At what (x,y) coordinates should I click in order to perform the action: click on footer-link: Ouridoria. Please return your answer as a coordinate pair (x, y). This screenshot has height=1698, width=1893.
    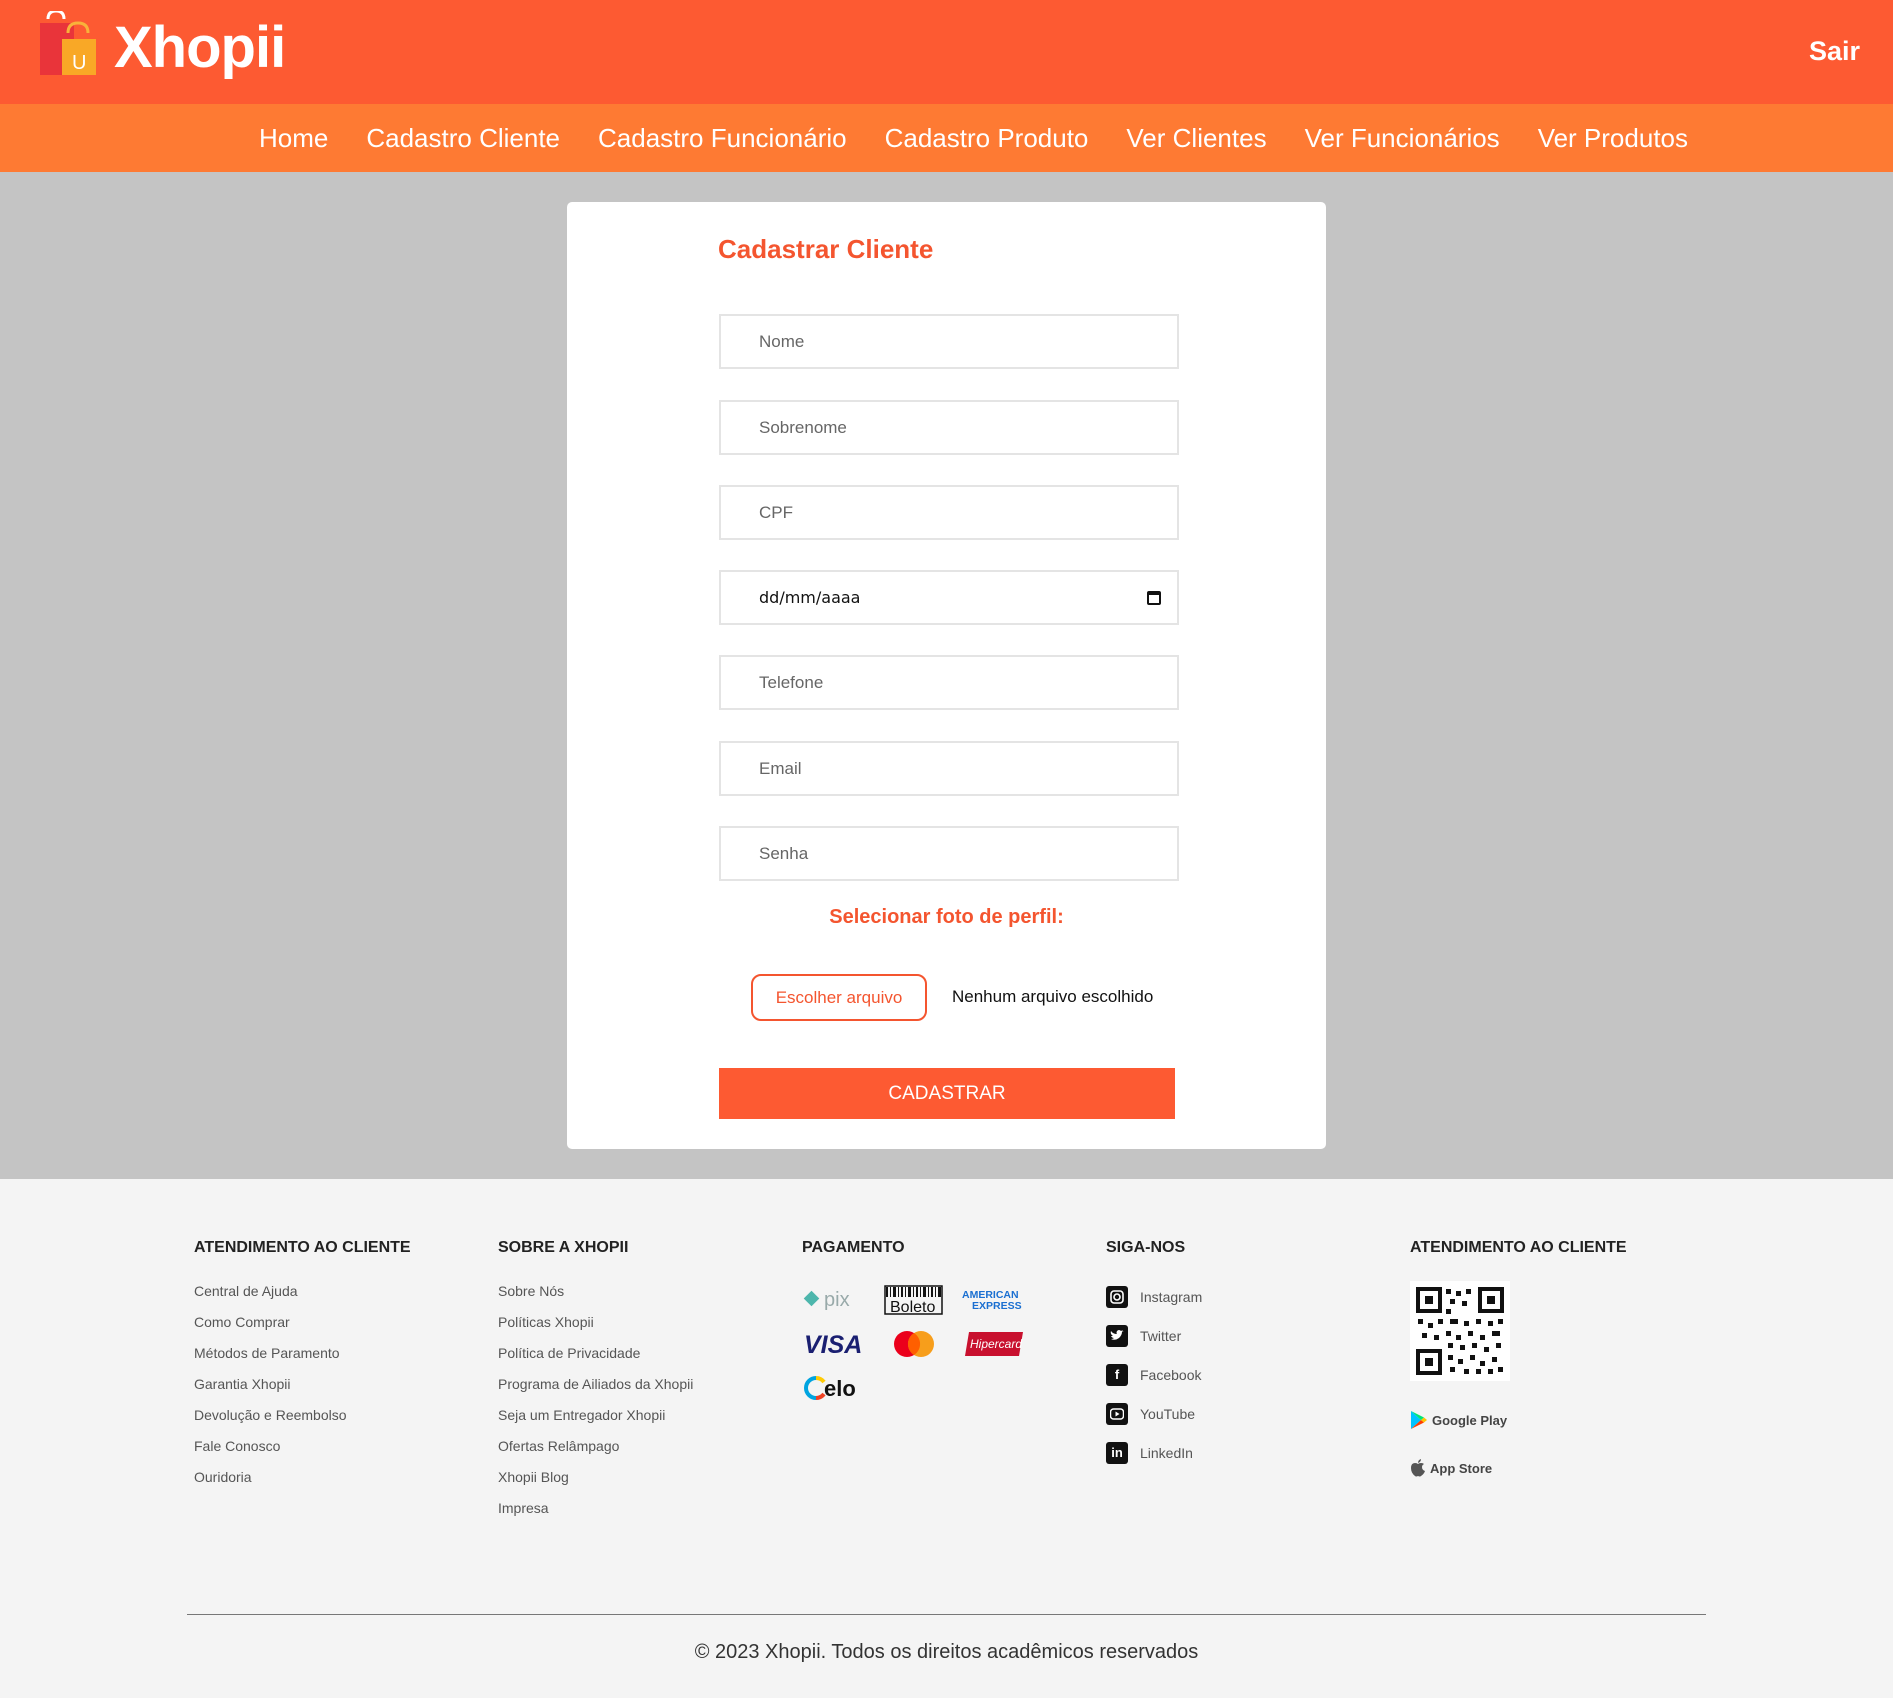
    Looking at the image, I should click on (302, 1484).